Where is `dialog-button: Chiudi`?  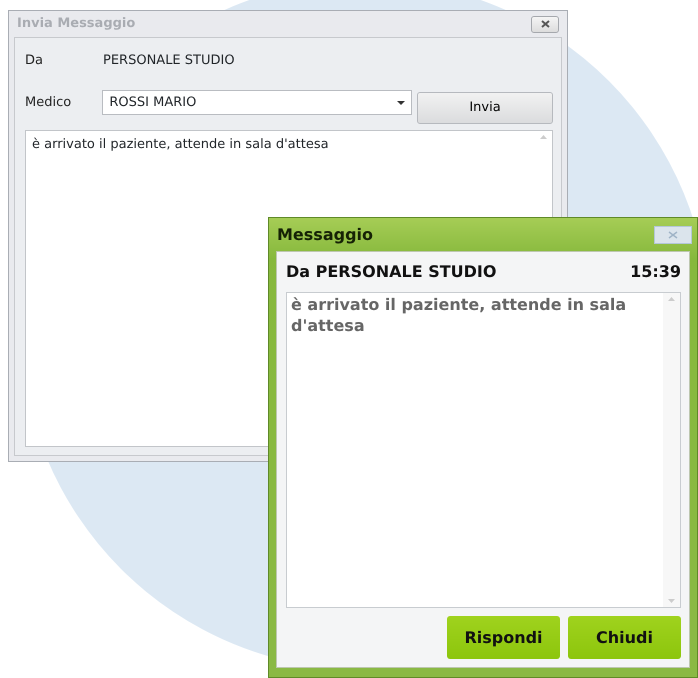
dialog-button: Chiudi is located at coordinates (624, 637).